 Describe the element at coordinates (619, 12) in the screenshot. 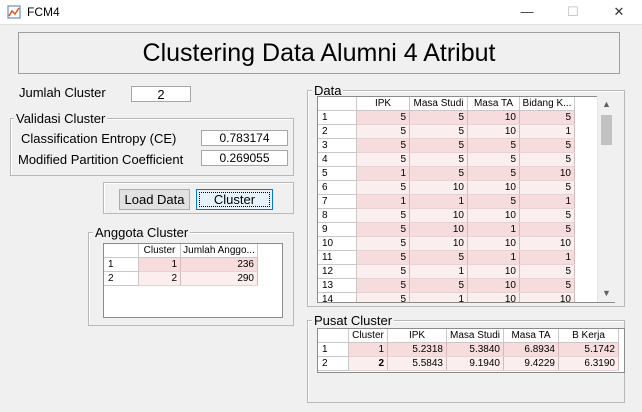

I see `close-button: ✕` at that location.